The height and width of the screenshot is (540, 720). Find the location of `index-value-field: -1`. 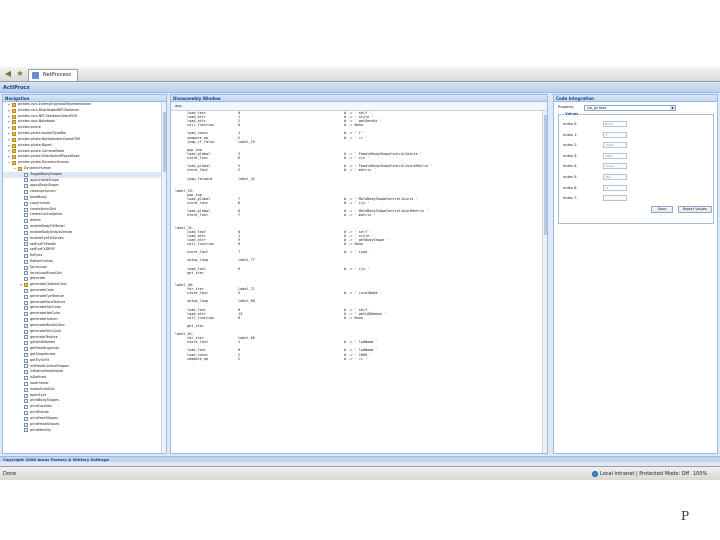

index-value-field: -1 is located at coordinates (615, 187).